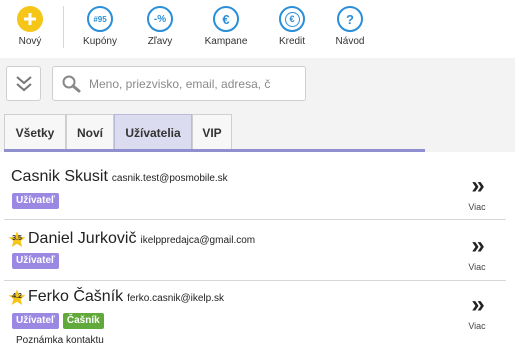 The height and width of the screenshot is (354, 515). I want to click on credit-button: € Kredit, so click(292, 26).